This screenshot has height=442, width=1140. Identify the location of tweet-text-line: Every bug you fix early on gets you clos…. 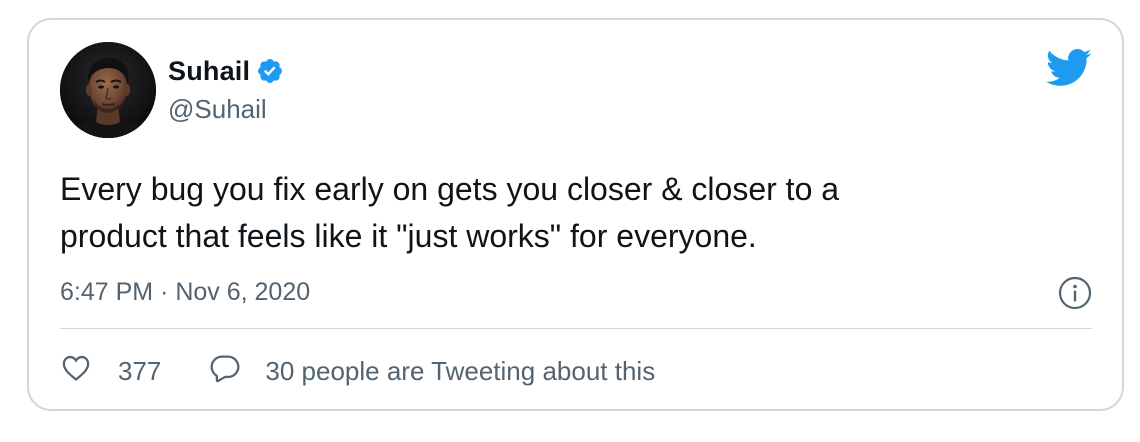
(450, 189).